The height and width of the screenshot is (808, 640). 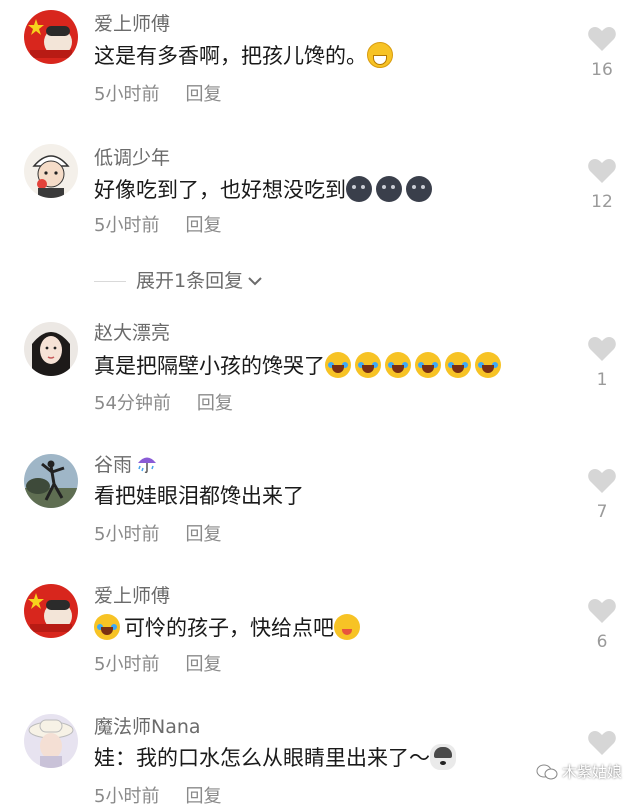 What do you see at coordinates (602, 363) in the screenshot?
I see `like-button: 1` at bounding box center [602, 363].